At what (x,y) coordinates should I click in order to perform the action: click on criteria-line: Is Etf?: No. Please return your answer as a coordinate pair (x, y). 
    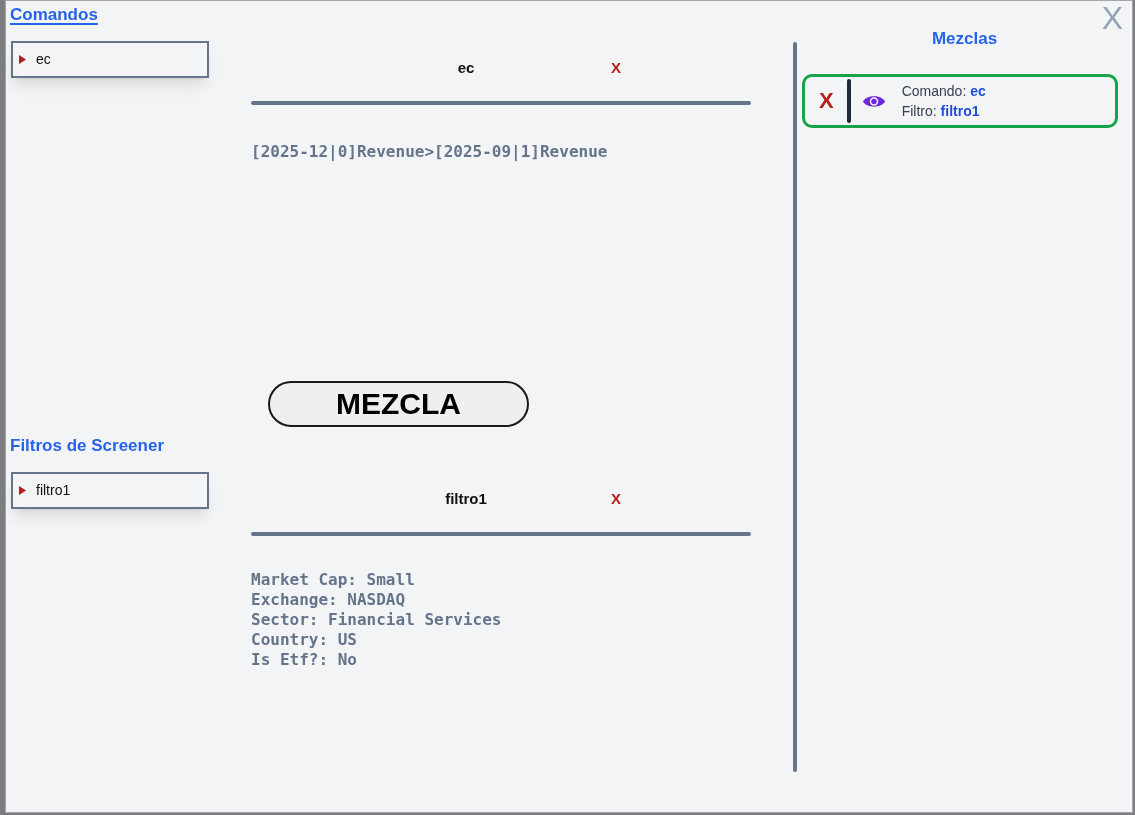
    Looking at the image, I should click on (304, 660).